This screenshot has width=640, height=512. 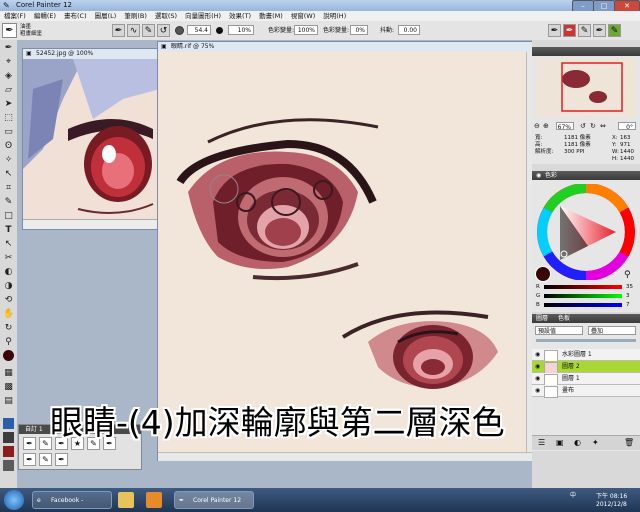 I want to click on reference-scrollbar, so click(x=91, y=224).